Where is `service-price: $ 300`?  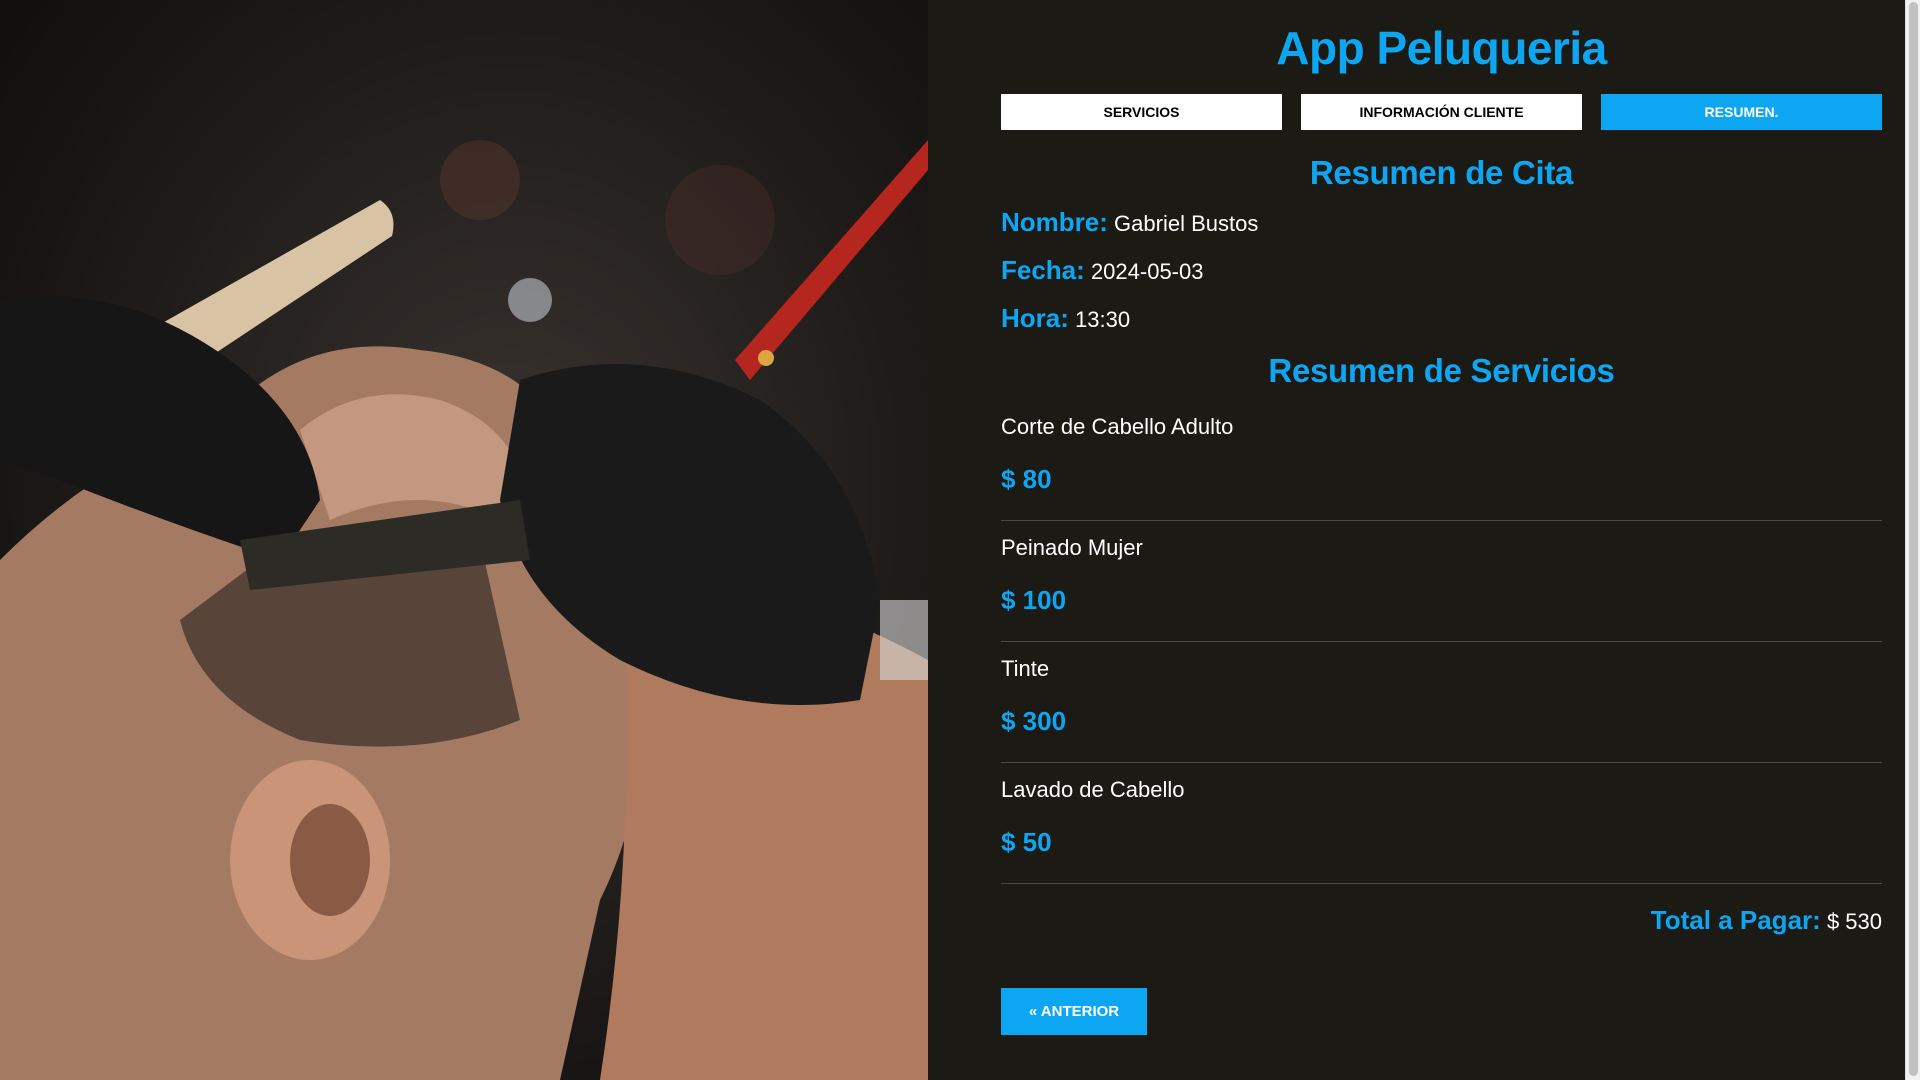 service-price: $ 300 is located at coordinates (1034, 721).